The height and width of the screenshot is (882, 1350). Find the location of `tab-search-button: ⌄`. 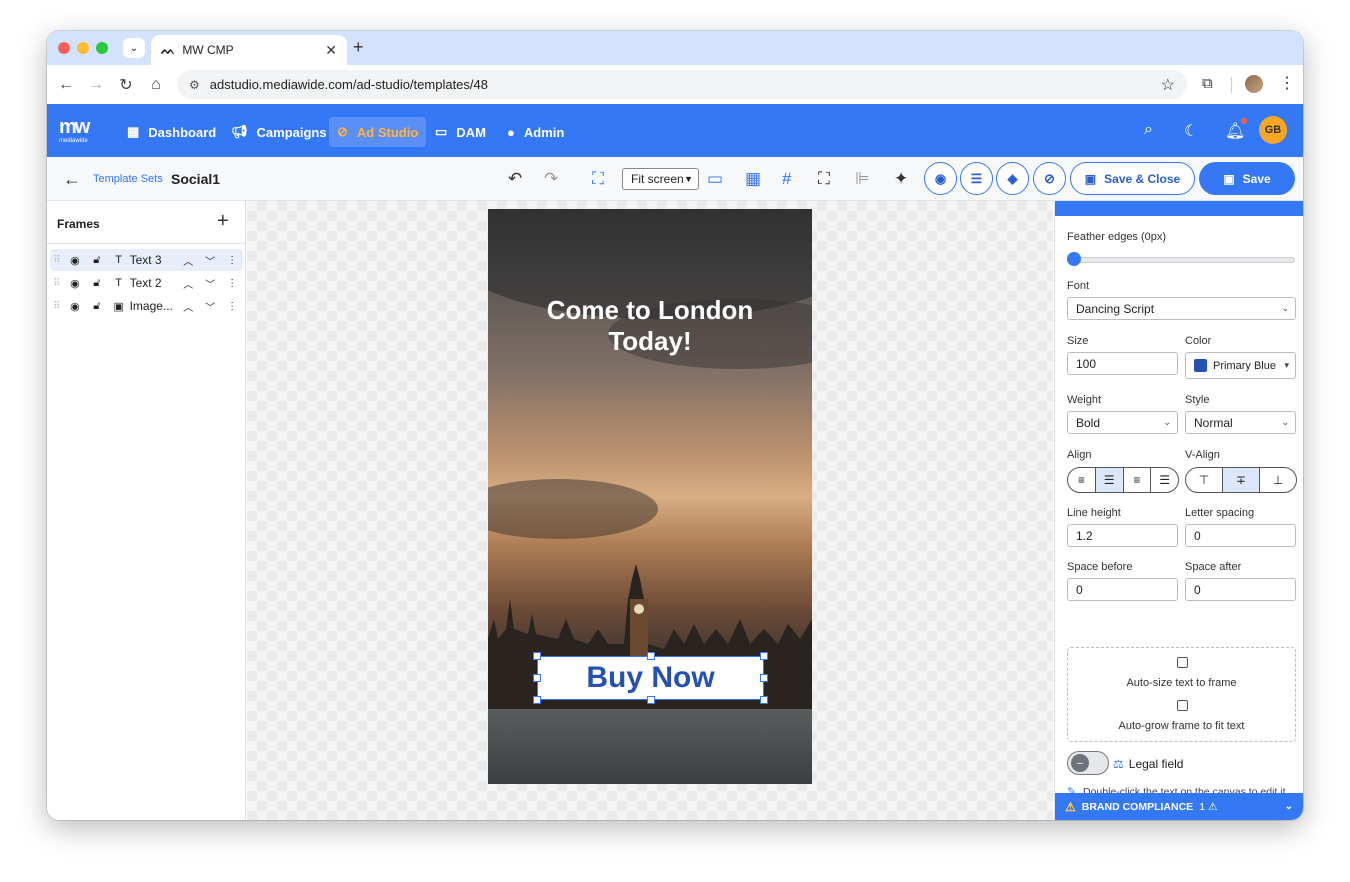

tab-search-button: ⌄ is located at coordinates (134, 48).